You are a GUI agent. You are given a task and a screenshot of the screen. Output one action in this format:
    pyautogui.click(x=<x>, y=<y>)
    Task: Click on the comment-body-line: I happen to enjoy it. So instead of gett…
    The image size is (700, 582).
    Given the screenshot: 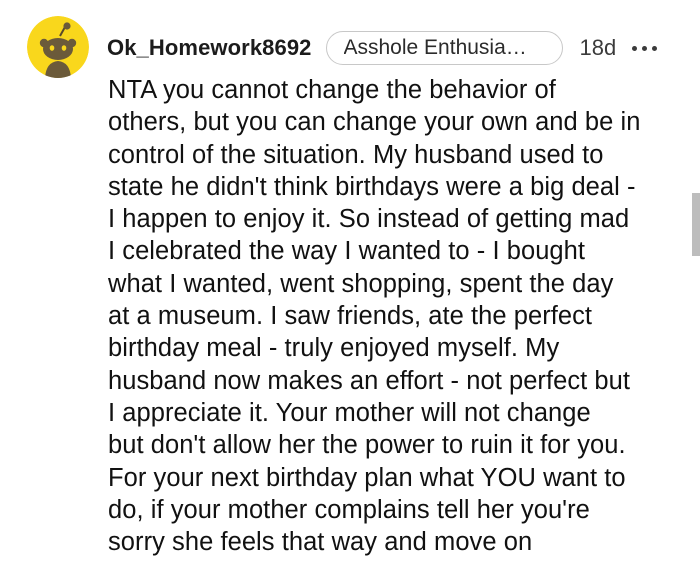 What is the action you would take?
    pyautogui.click(x=369, y=219)
    